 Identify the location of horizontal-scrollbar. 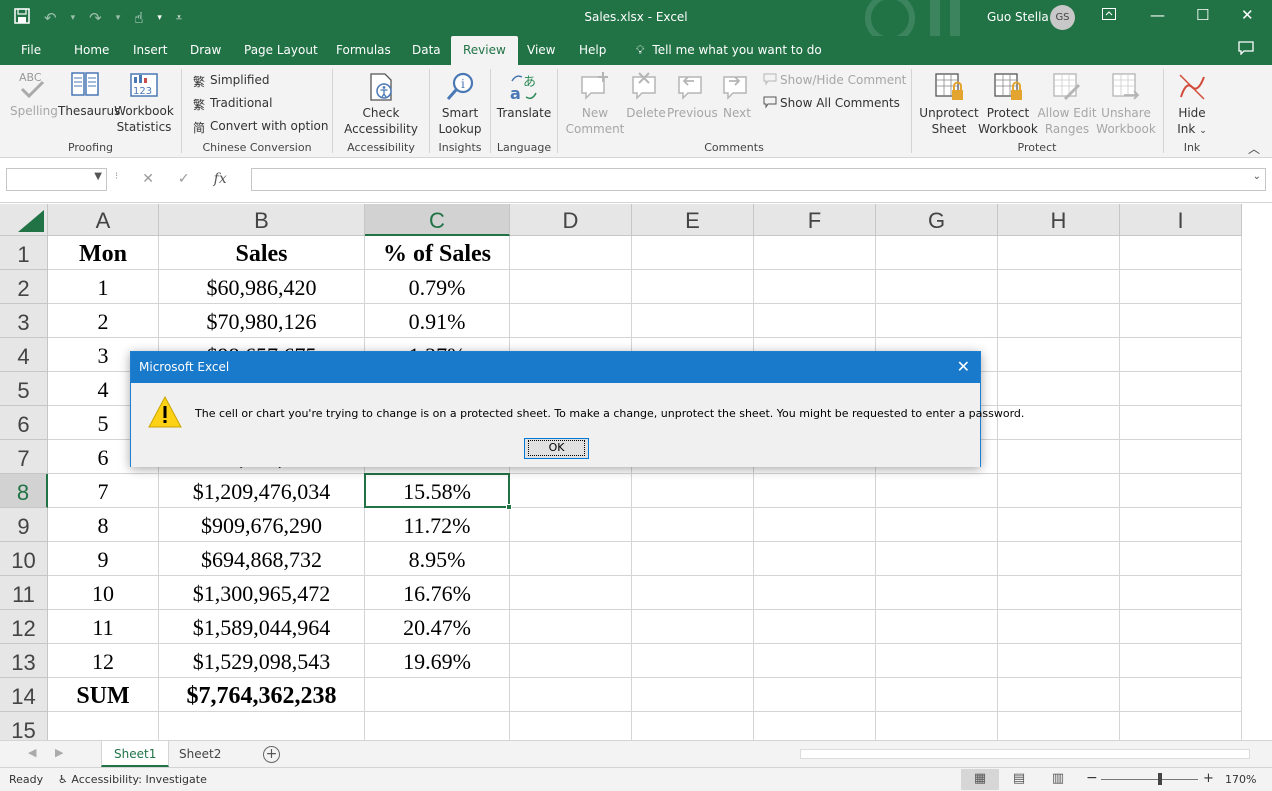
(1025, 754).